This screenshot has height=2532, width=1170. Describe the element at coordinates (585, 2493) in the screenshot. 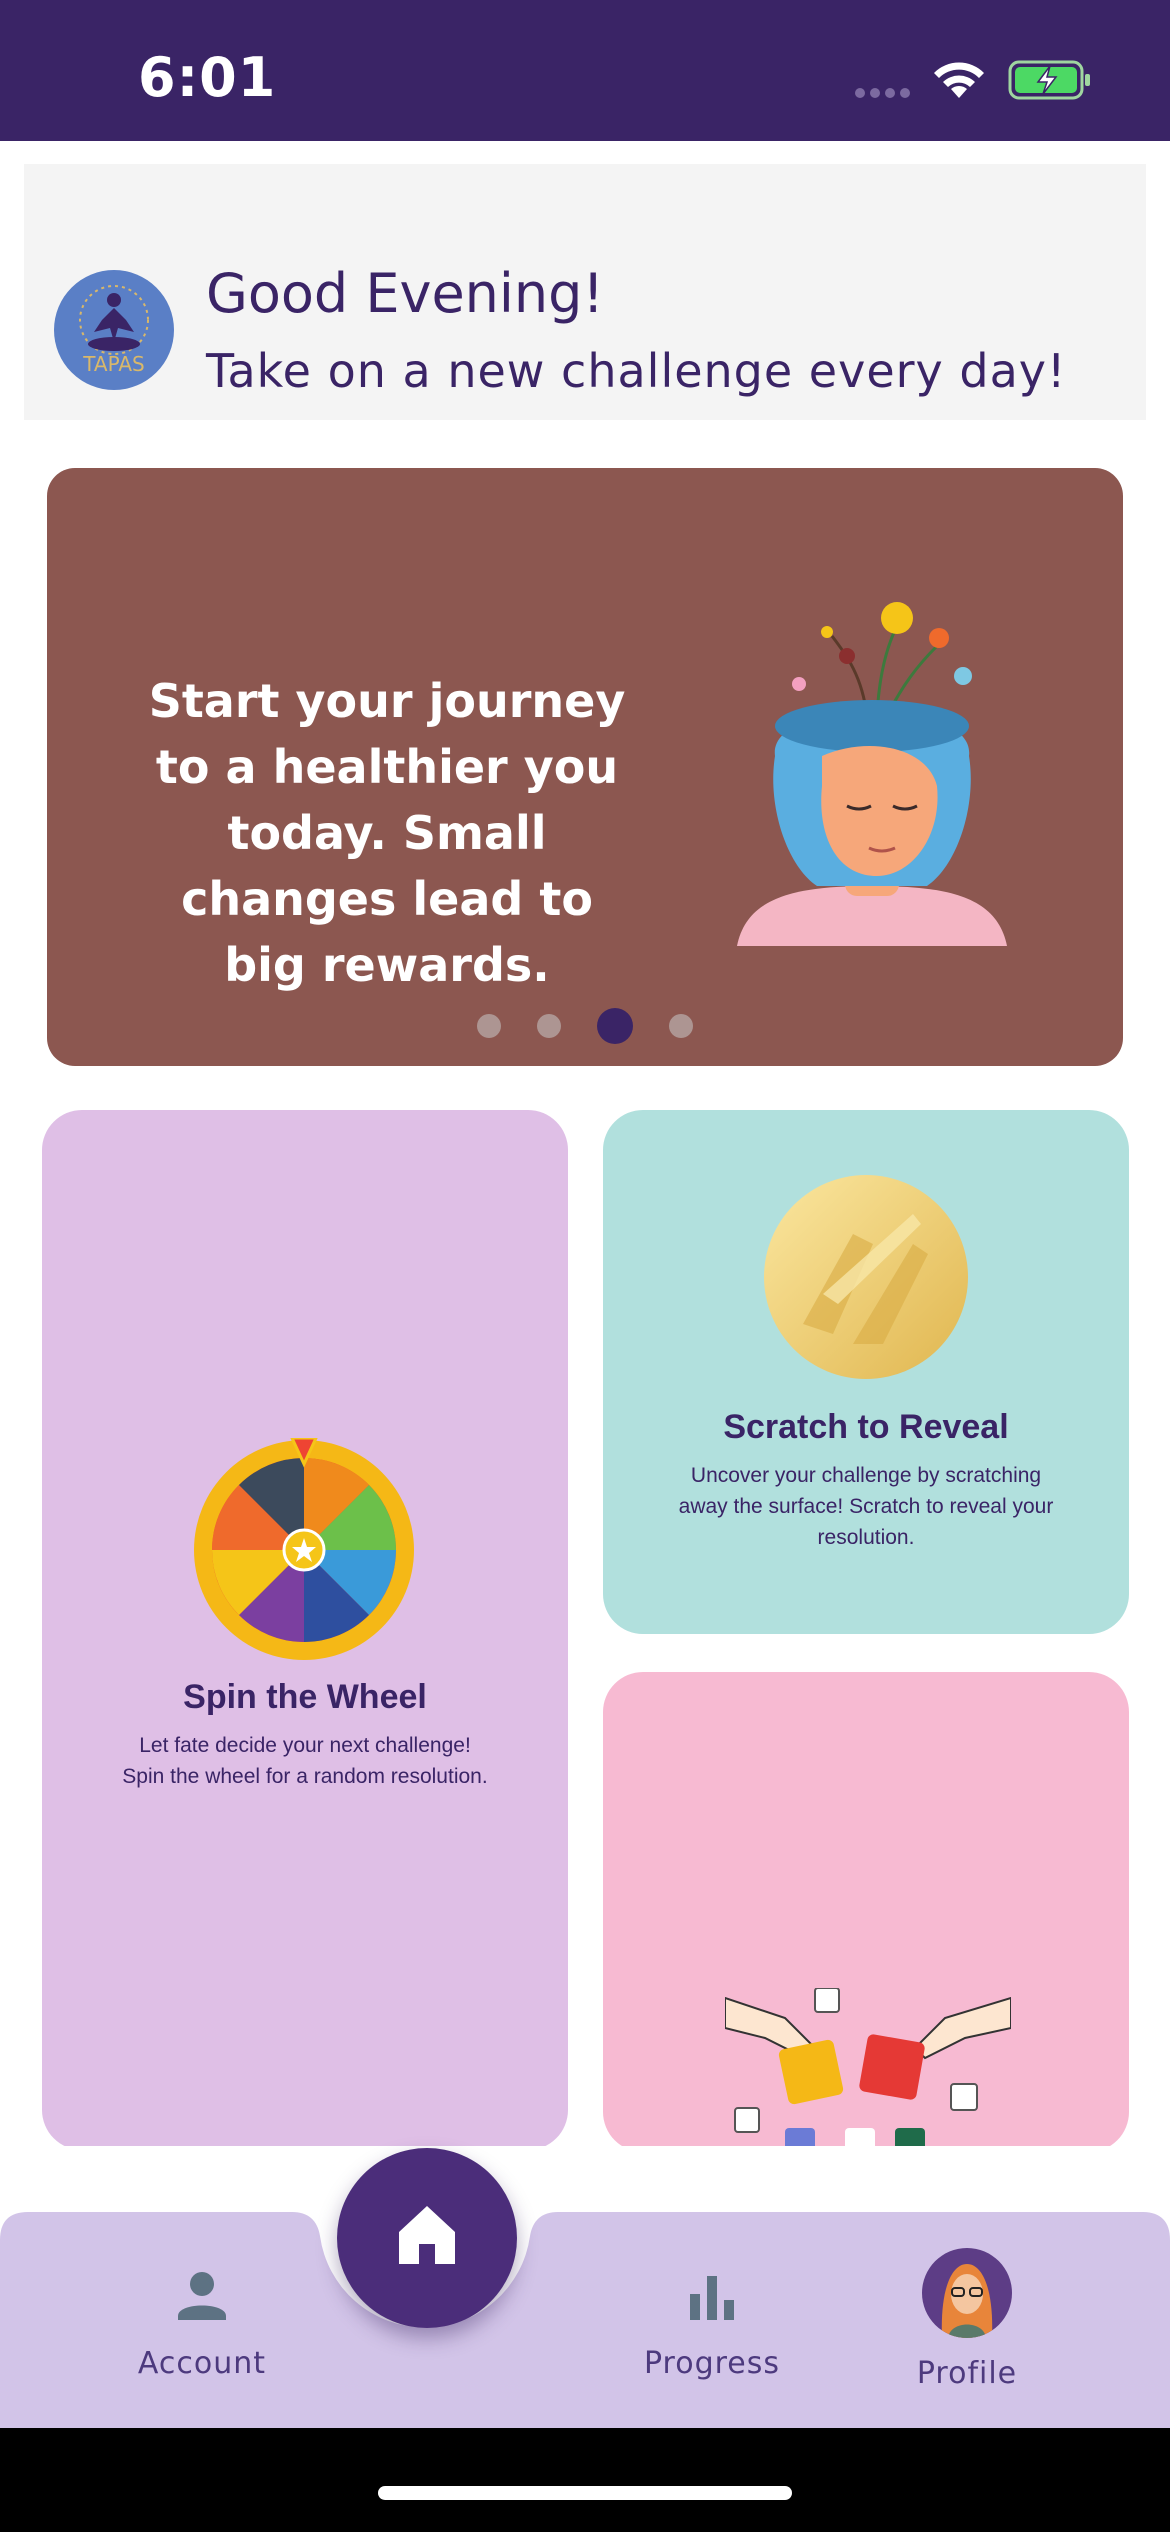

I see `home-indicator` at that location.